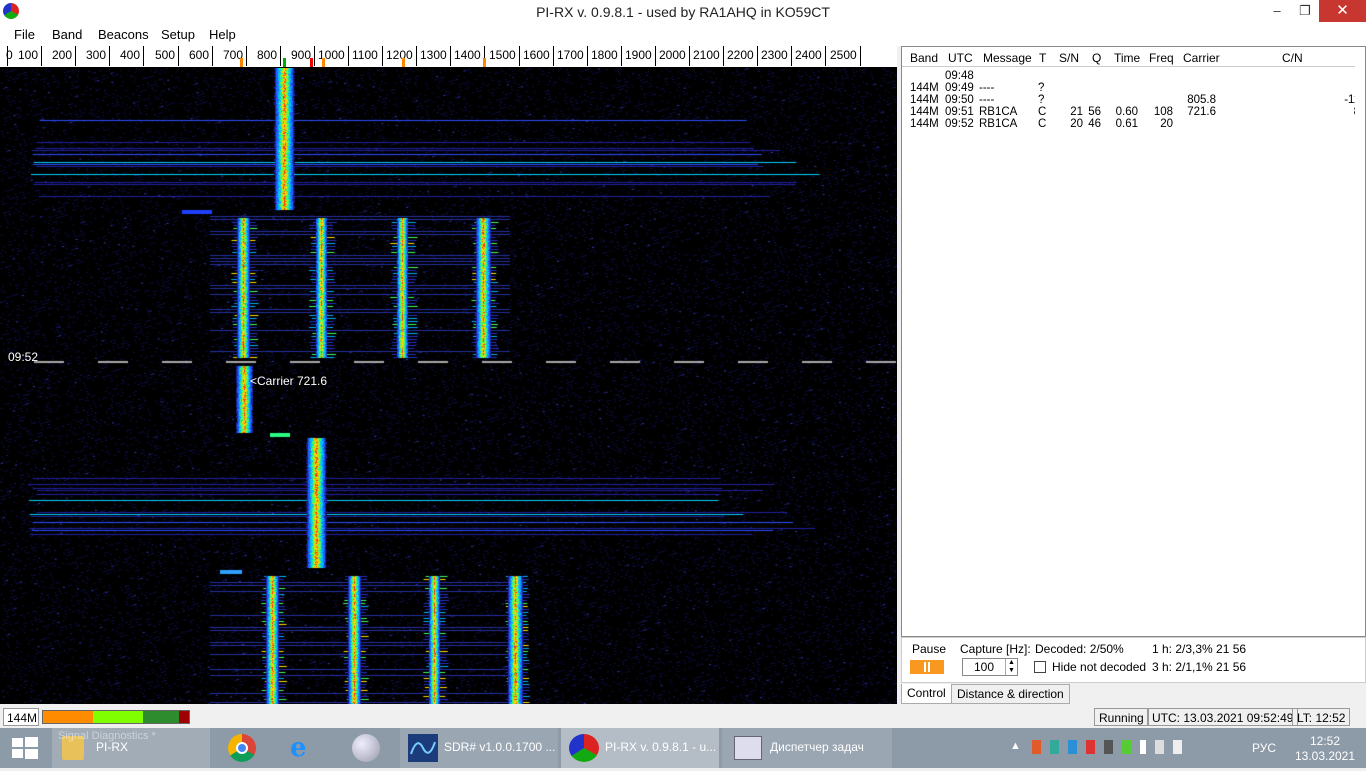 The height and width of the screenshot is (771, 1366). What do you see at coordinates (23, 357) in the screenshot?
I see `time-marker: 09:52` at bounding box center [23, 357].